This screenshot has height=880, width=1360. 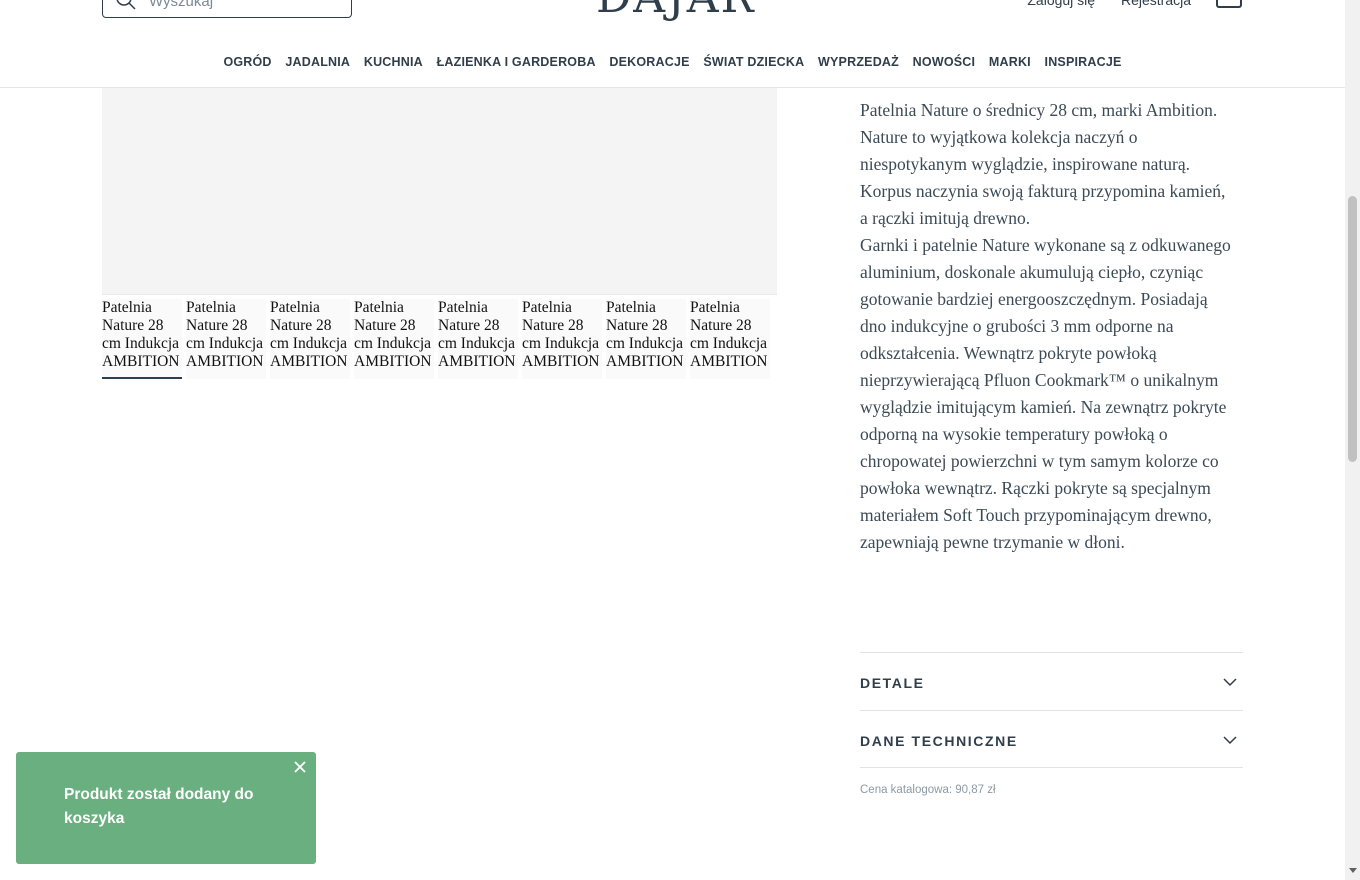 What do you see at coordinates (439, 191) in the screenshot?
I see `product-main-image` at bounding box center [439, 191].